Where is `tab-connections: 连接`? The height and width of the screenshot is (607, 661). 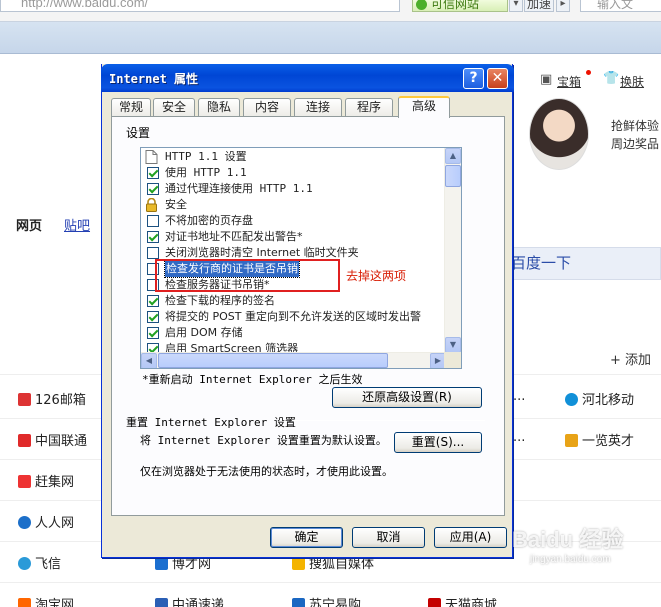 tab-connections: 连接 is located at coordinates (318, 107).